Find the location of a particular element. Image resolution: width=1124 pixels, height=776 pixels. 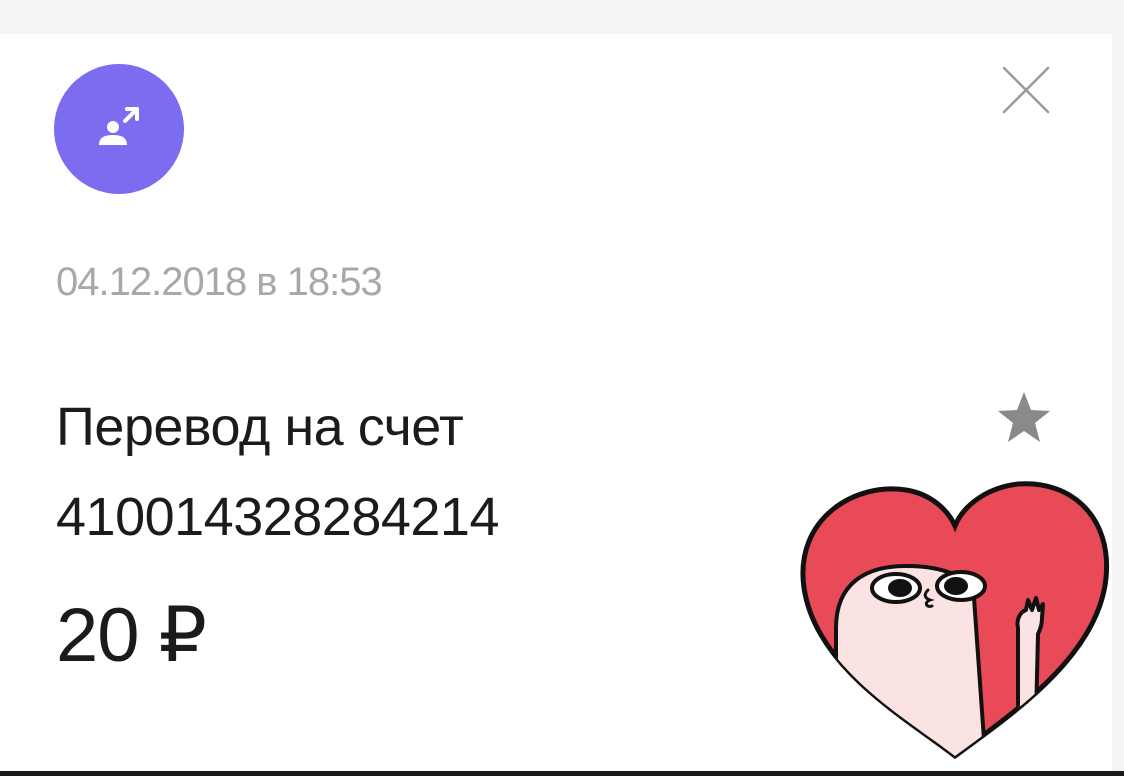

operation-type-avatar is located at coordinates (119, 129).